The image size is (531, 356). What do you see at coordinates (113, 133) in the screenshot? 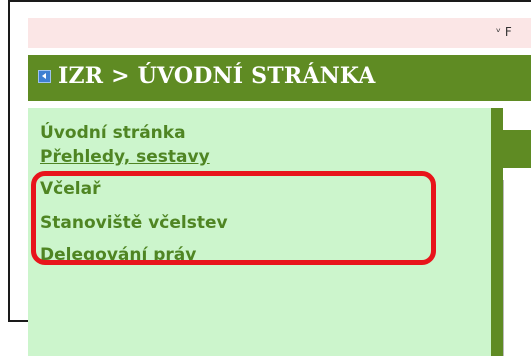
I see `sidebar-item-uvodni-stranka: Úvodní stránka` at bounding box center [113, 133].